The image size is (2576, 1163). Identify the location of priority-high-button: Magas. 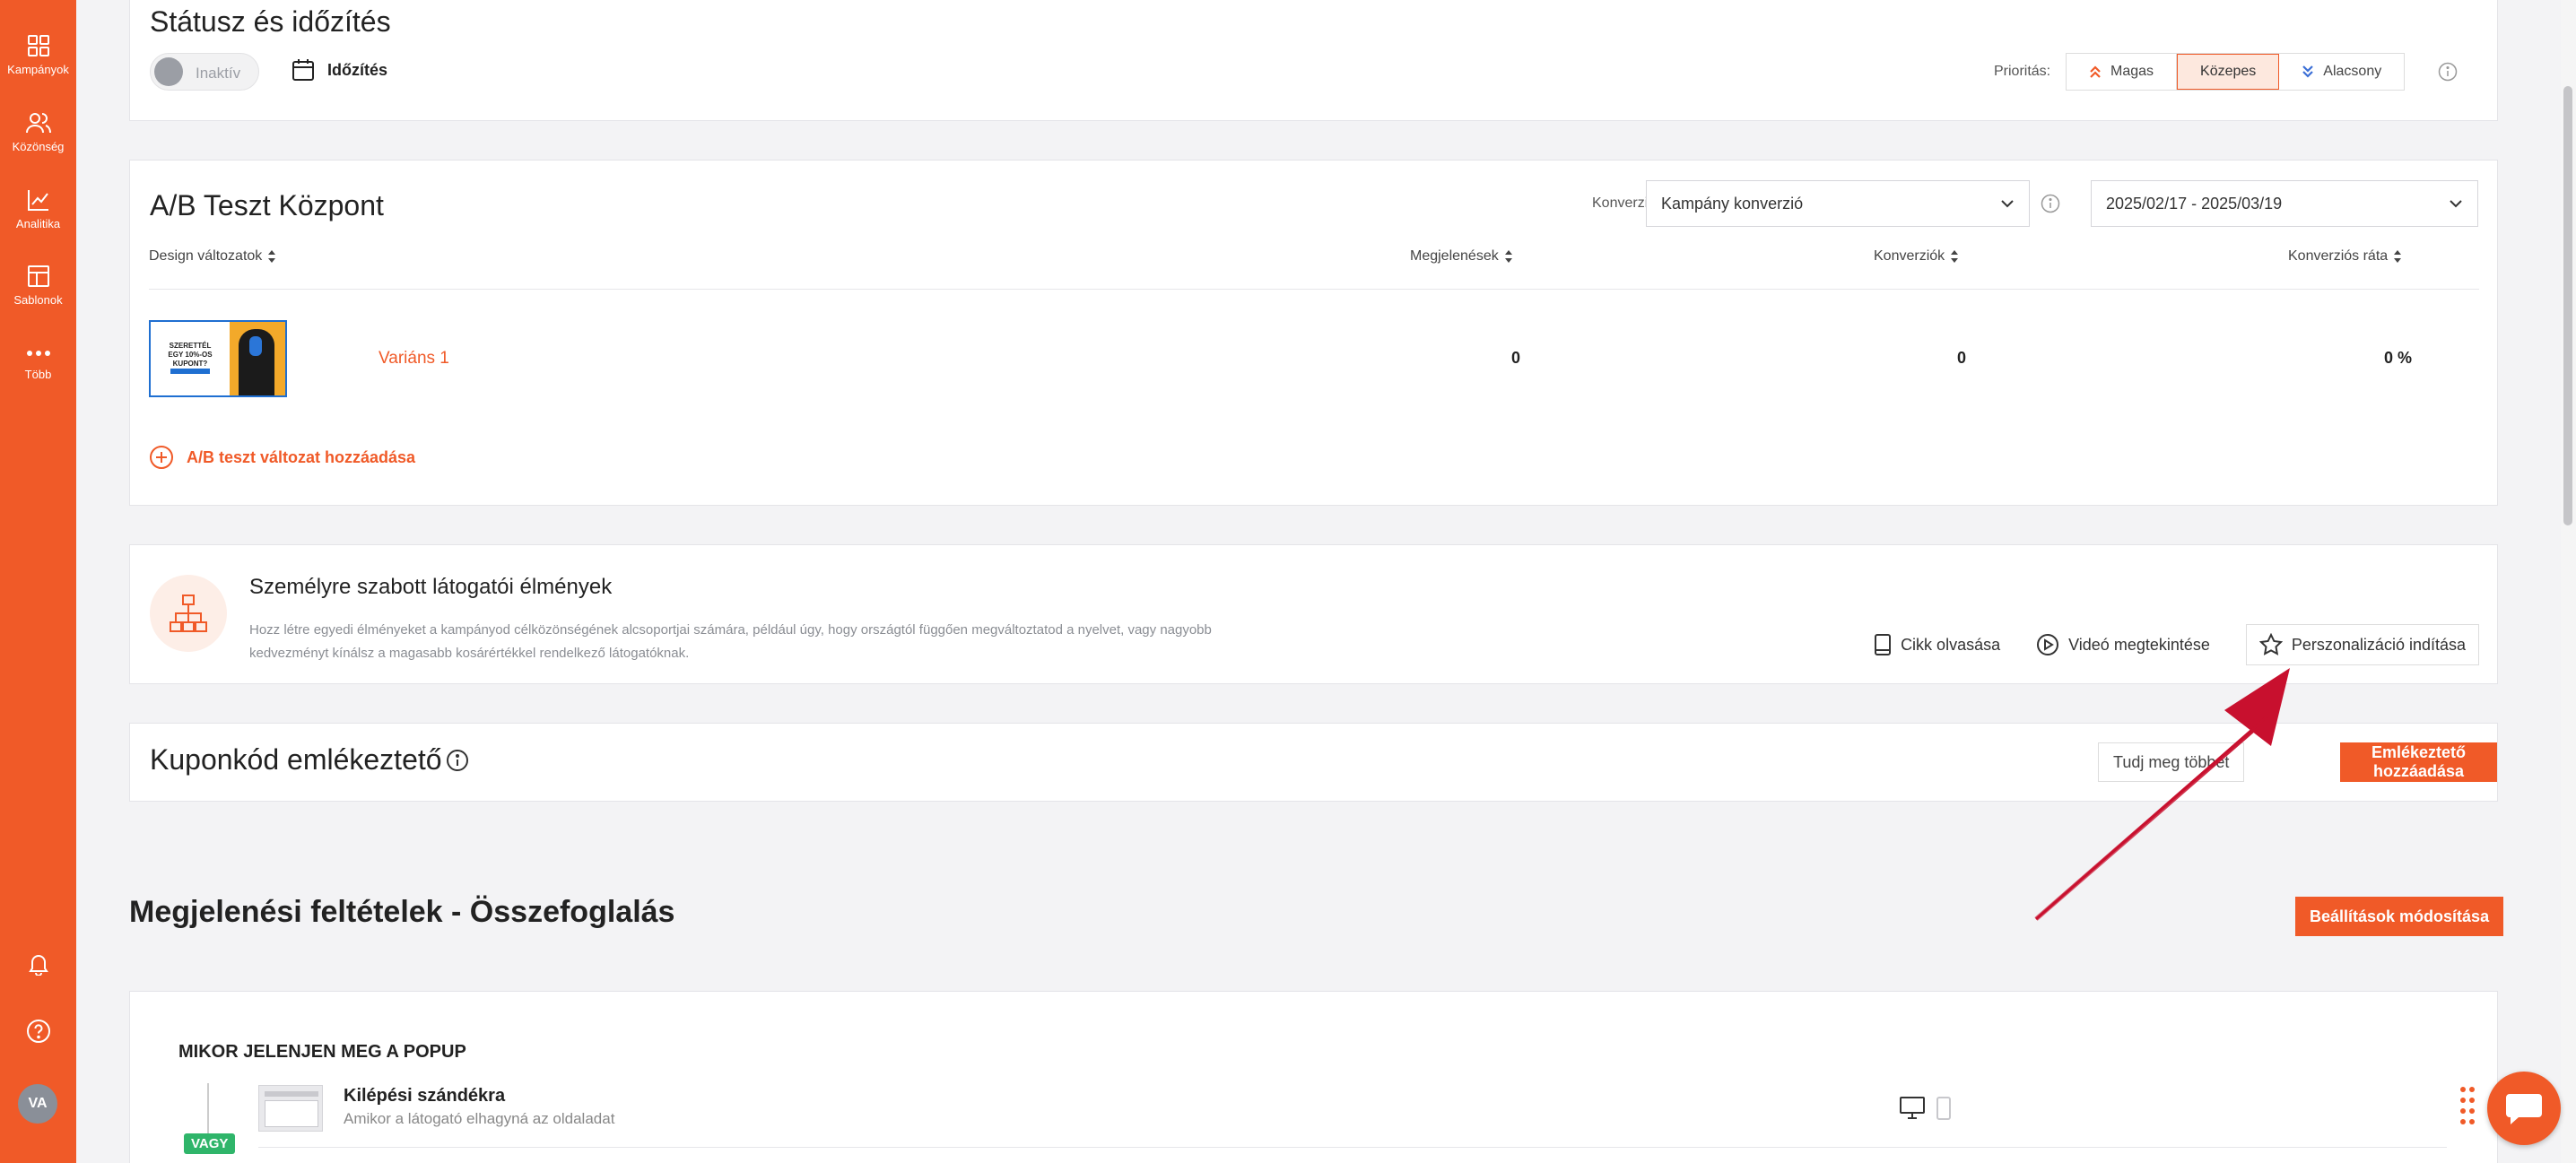
(2122, 72).